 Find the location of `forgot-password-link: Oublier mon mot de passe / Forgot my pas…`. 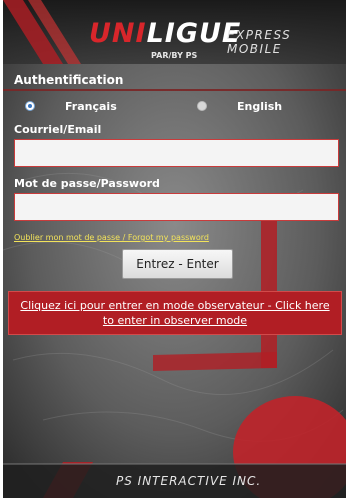

forgot-password-link: Oublier mon mot de passe / Forgot my pas… is located at coordinates (111, 237).